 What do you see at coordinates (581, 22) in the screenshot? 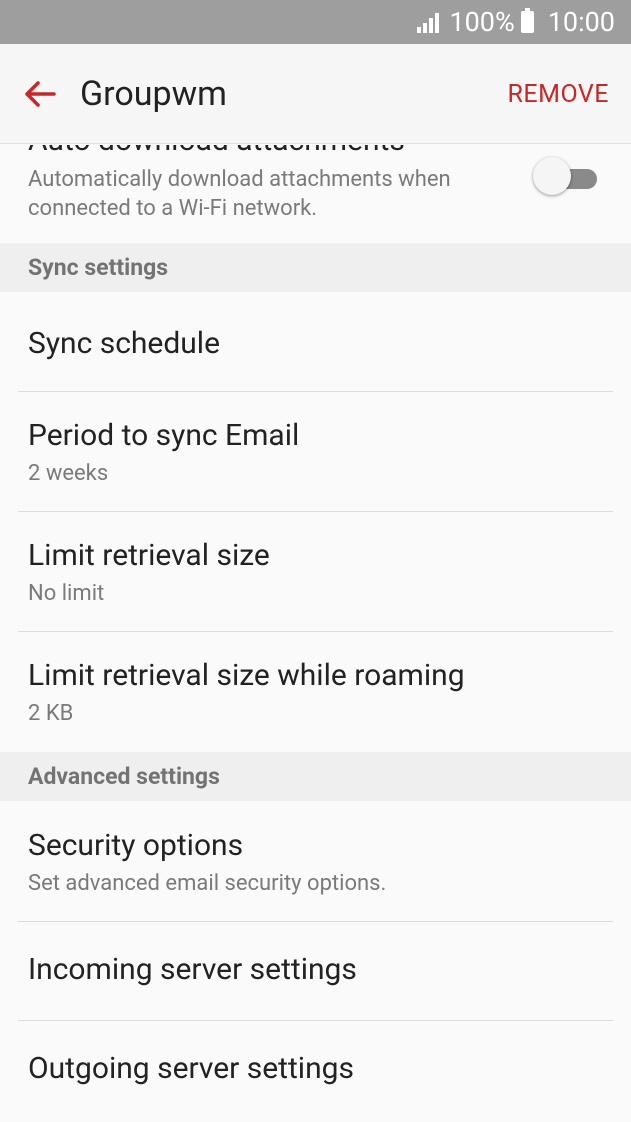
I see `clock: 10:00` at bounding box center [581, 22].